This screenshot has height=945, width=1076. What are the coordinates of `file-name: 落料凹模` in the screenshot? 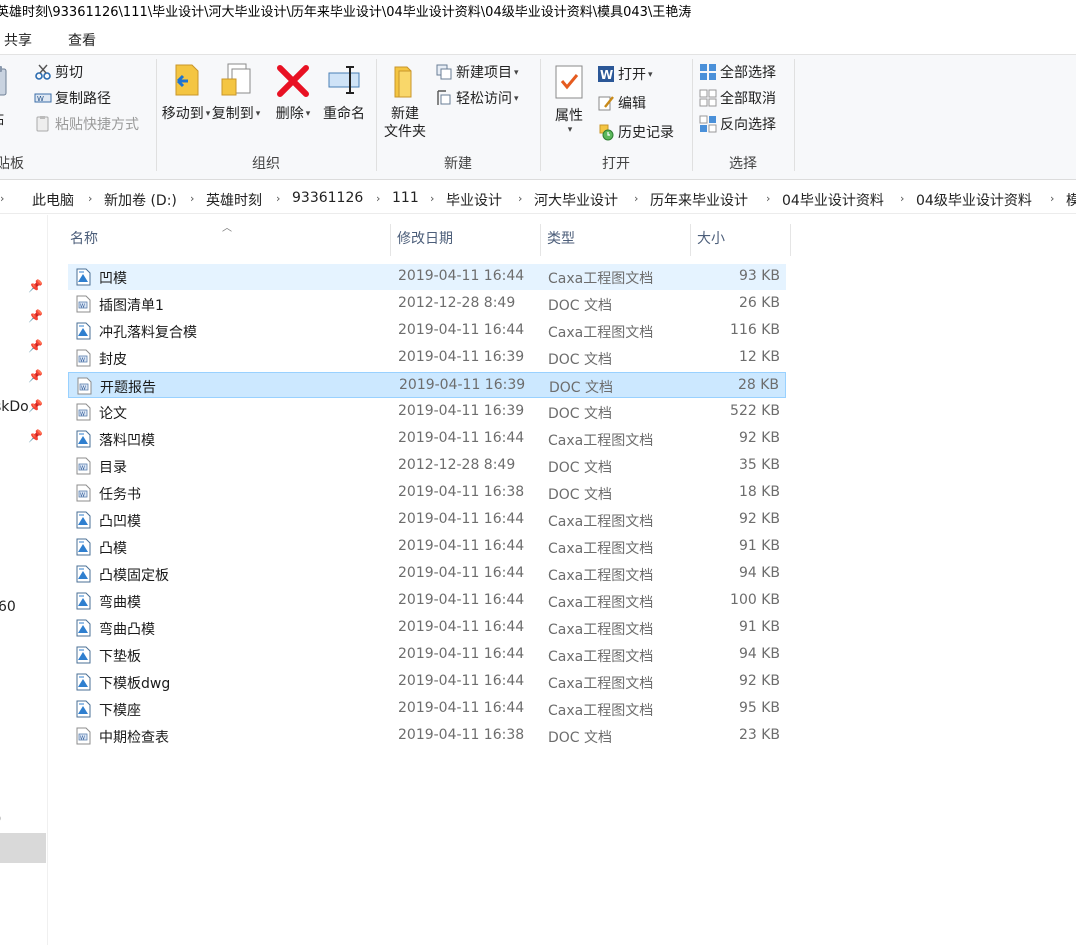 It's located at (127, 441).